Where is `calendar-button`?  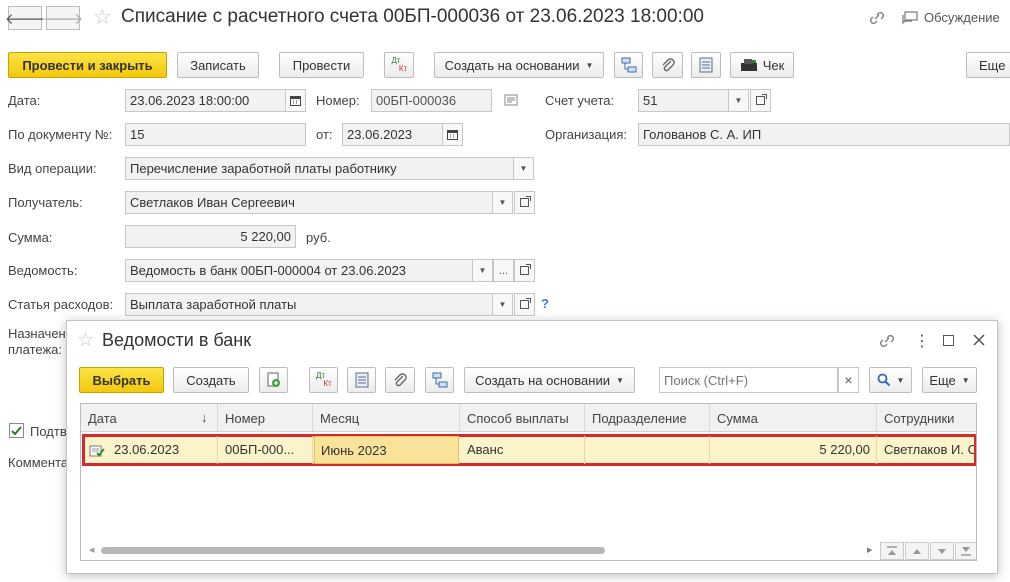
calendar-button is located at coordinates (295, 100).